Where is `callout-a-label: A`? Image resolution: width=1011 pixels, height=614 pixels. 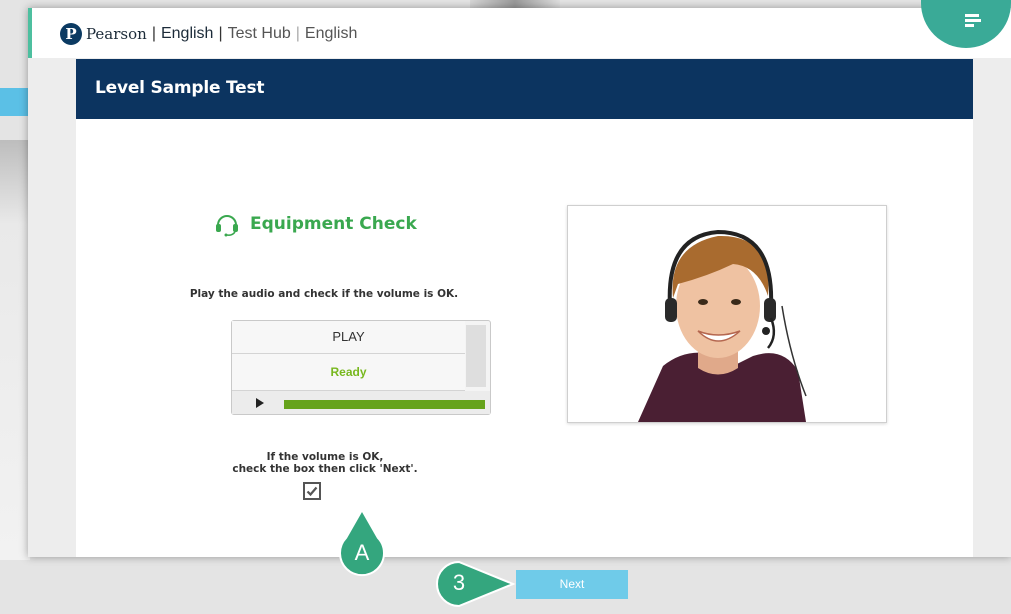
callout-a-label: A is located at coordinates (362, 552).